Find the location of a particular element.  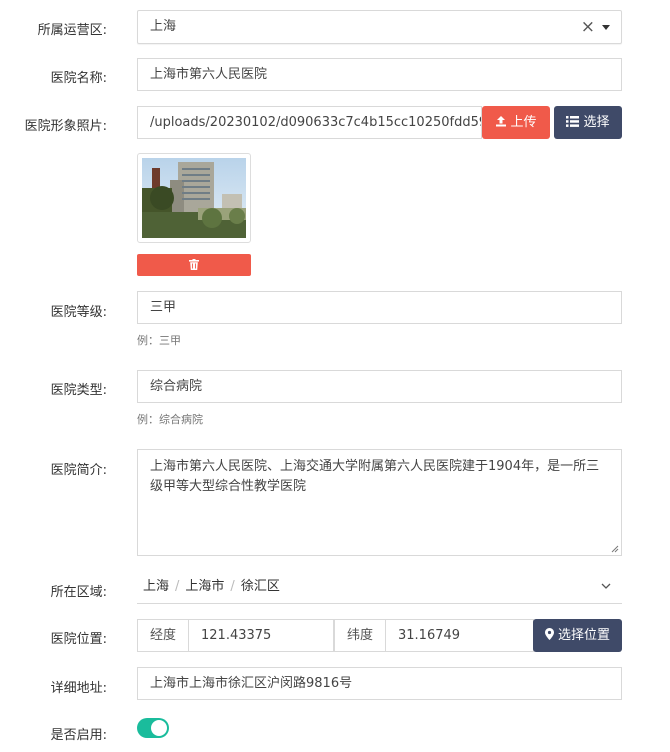

enabled-toggle is located at coordinates (153, 728).